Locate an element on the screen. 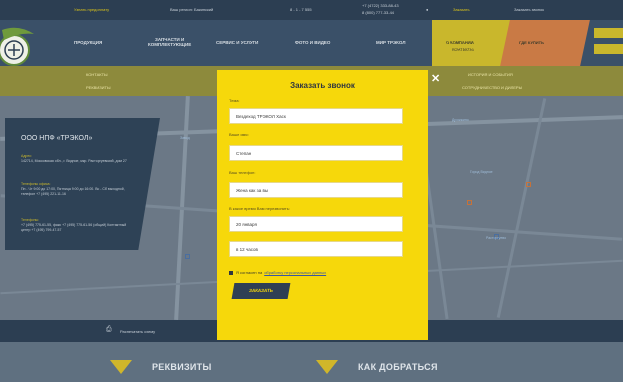 Image resolution: width=623 pixels, height=382 pixels. sales-phone-label: Телефоны: is located at coordinates (30, 220).